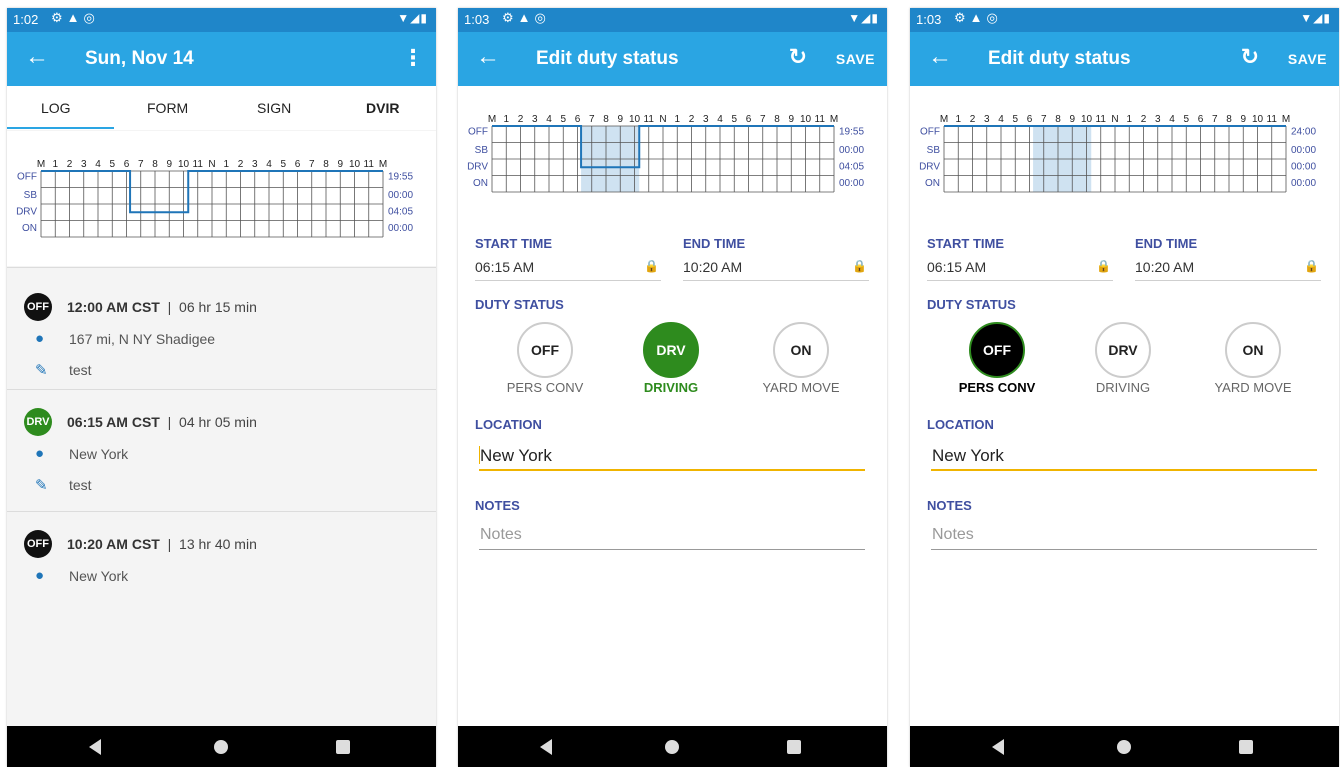 Image resolution: width=1340 pixels, height=767 pixels. Describe the element at coordinates (56, 108) in the screenshot. I see `tab-log: LOG` at that location.